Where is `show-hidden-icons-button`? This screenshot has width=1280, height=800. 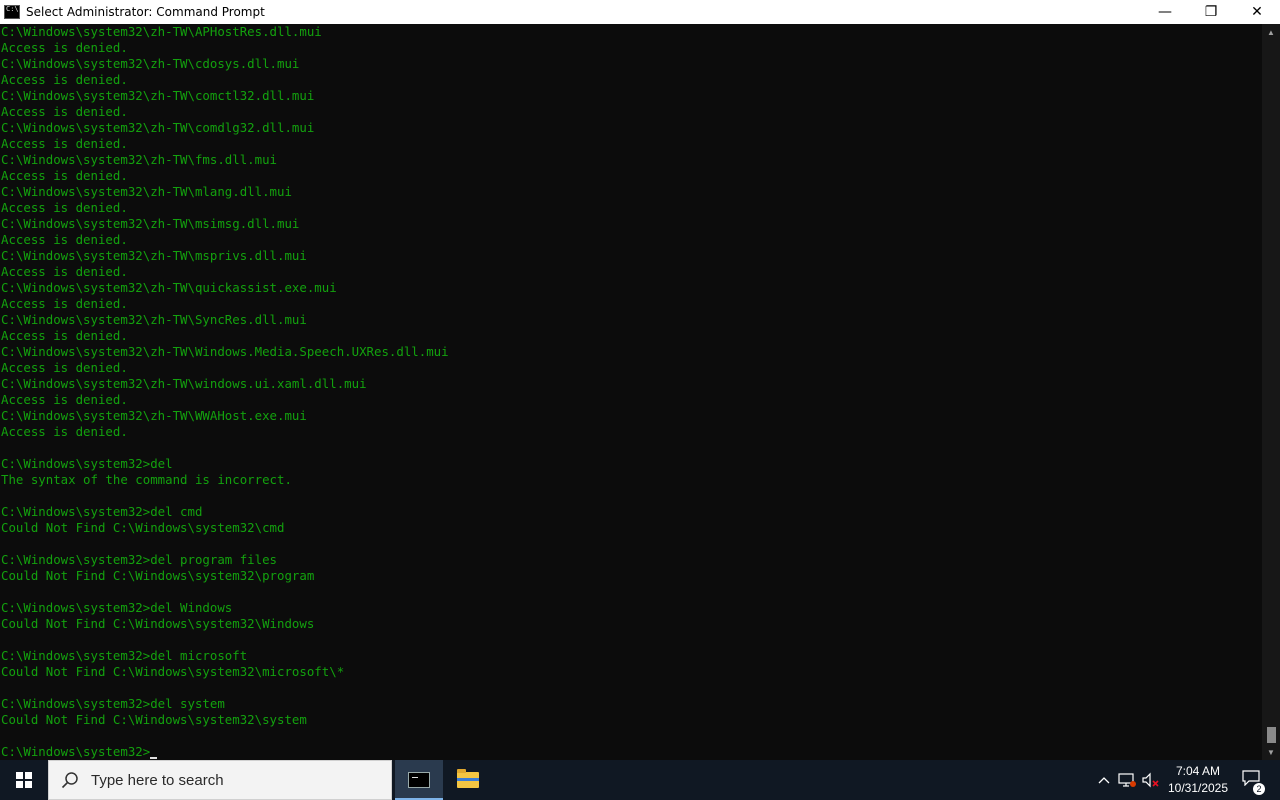 show-hidden-icons-button is located at coordinates (1104, 780).